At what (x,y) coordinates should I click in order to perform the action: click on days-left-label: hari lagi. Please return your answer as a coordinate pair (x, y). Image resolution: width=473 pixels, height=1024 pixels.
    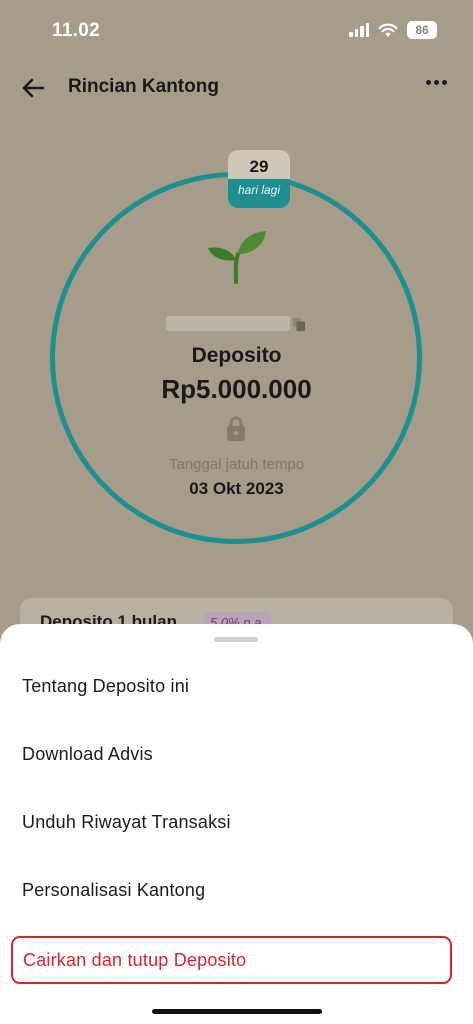
    Looking at the image, I should click on (259, 193).